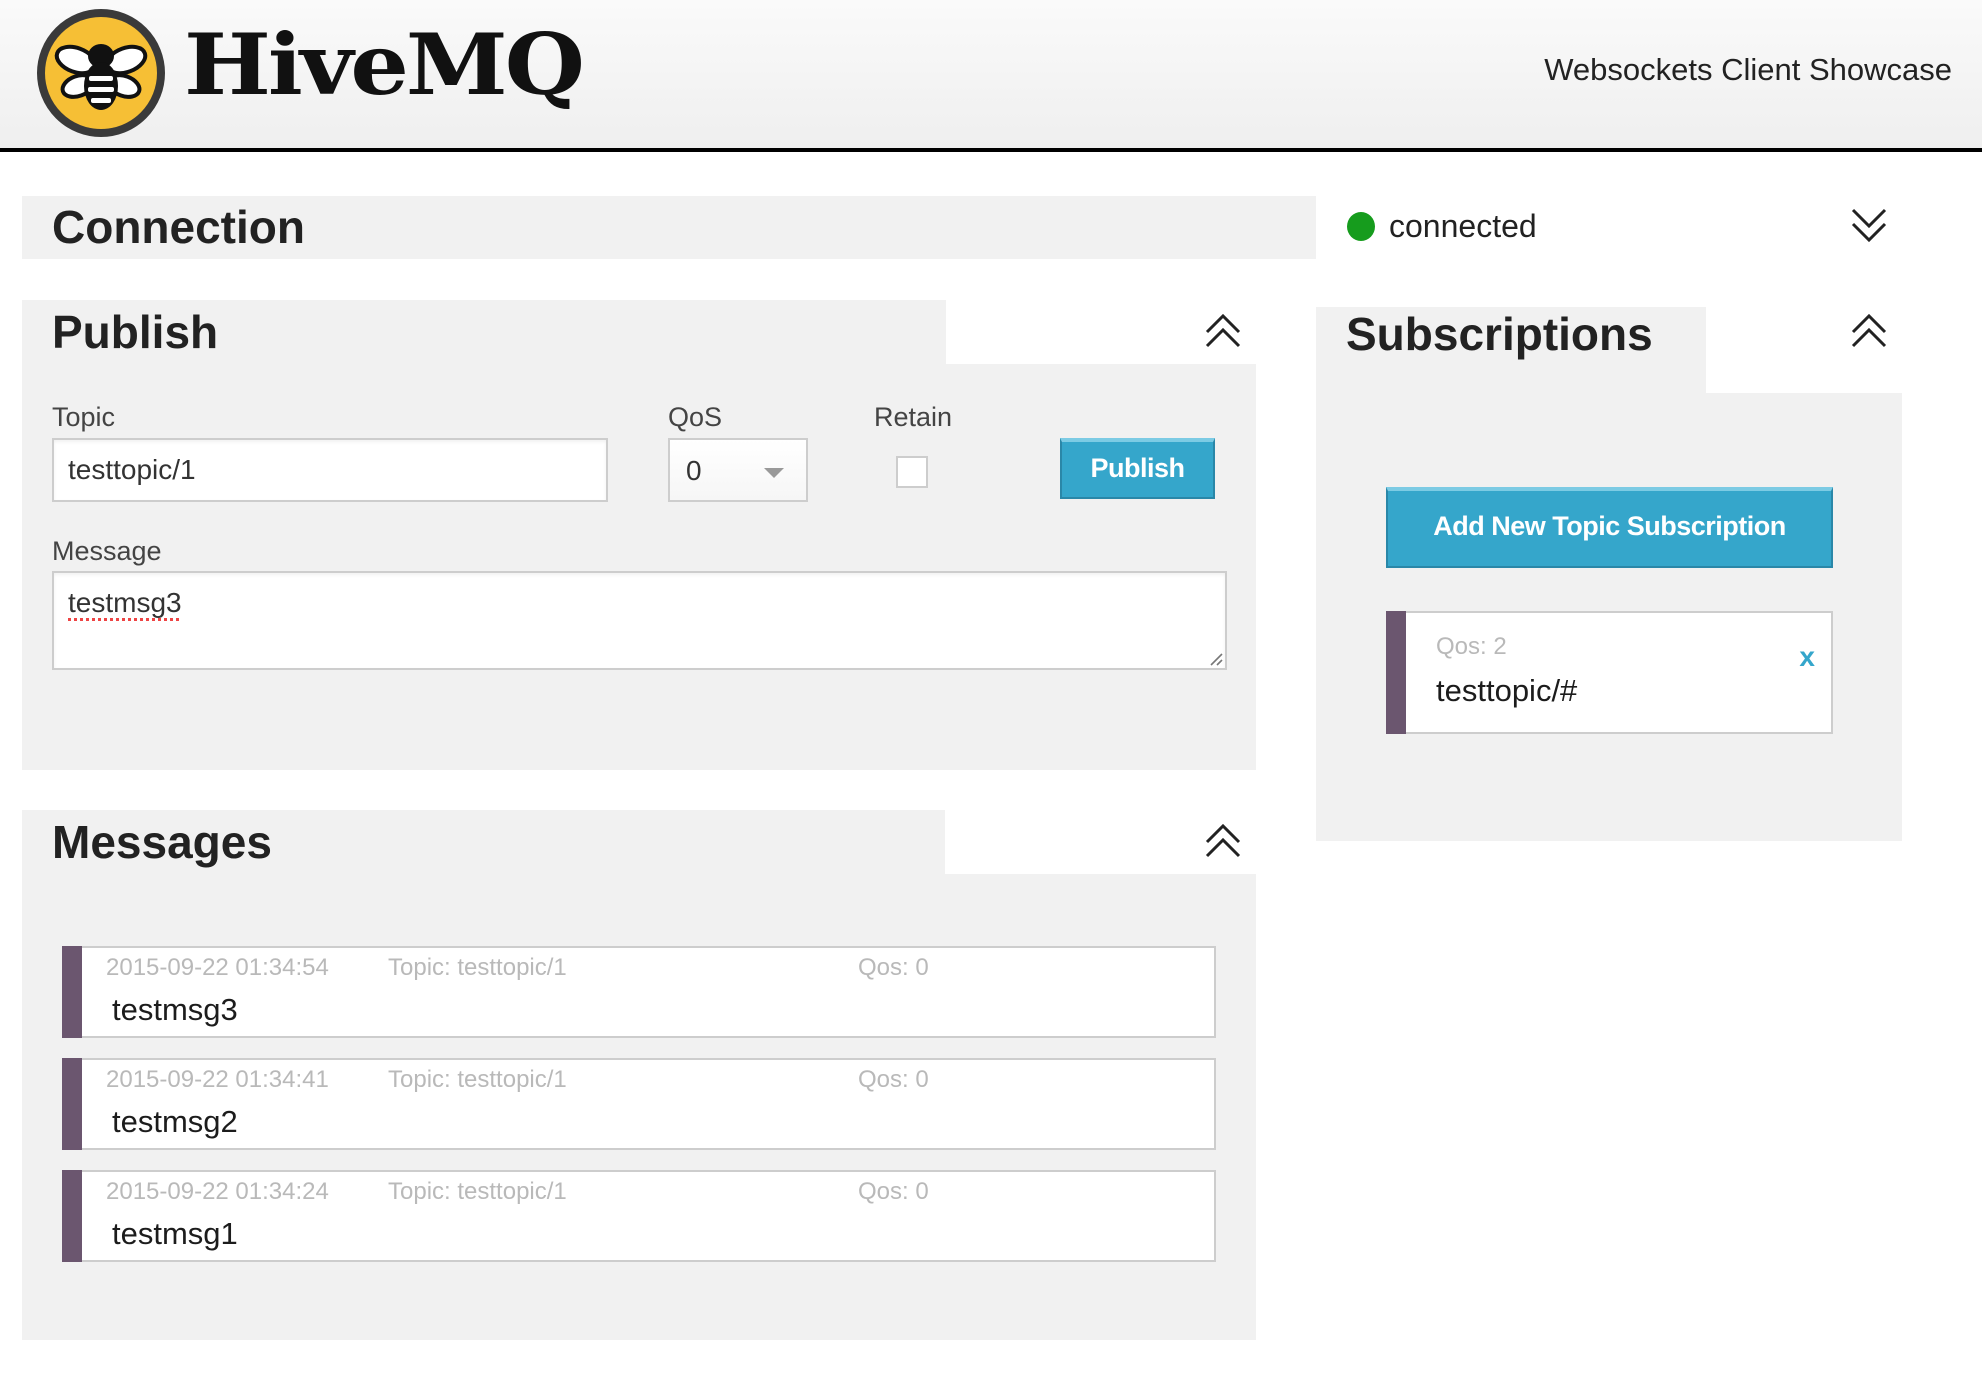  Describe the element at coordinates (125, 602) in the screenshot. I see `message-textarea-value: testmsg3` at that location.